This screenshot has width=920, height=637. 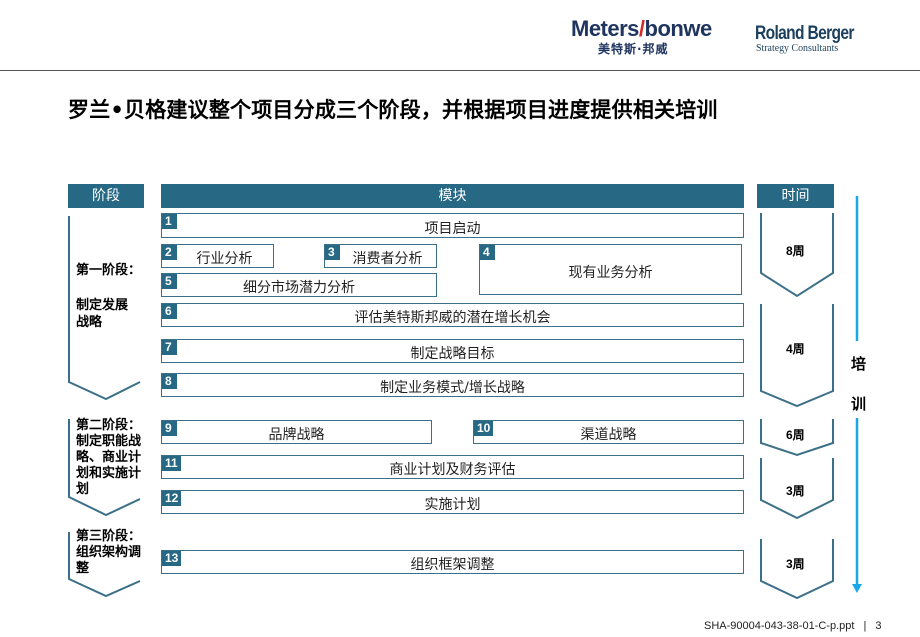 I want to click on training-label-char: 培, so click(x=859, y=364).